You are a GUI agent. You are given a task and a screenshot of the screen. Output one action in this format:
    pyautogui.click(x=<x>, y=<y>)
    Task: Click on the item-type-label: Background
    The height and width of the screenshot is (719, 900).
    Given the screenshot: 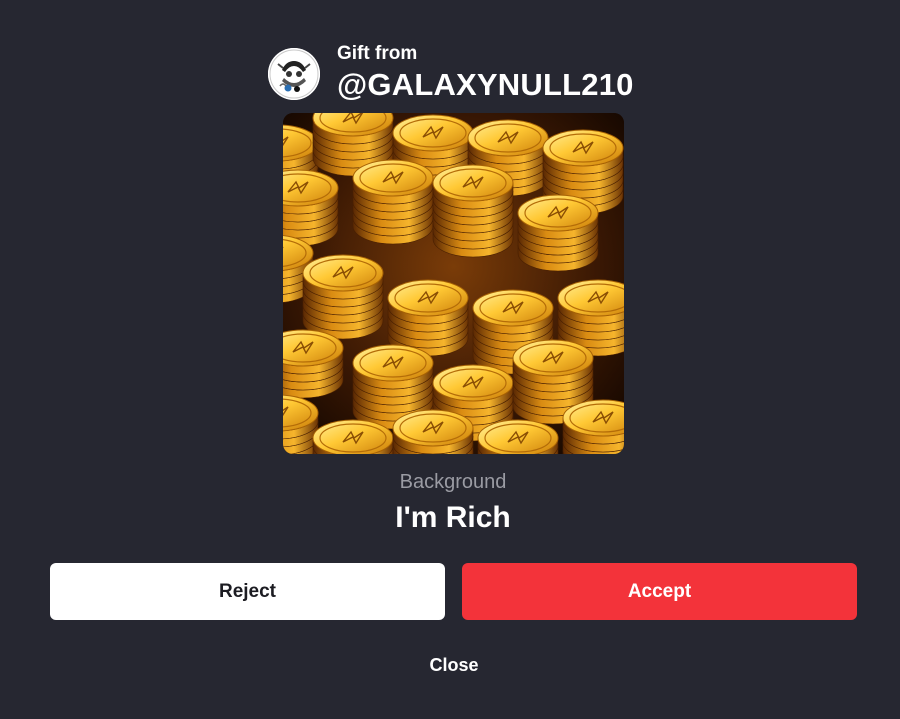 What is the action you would take?
    pyautogui.click(x=453, y=482)
    